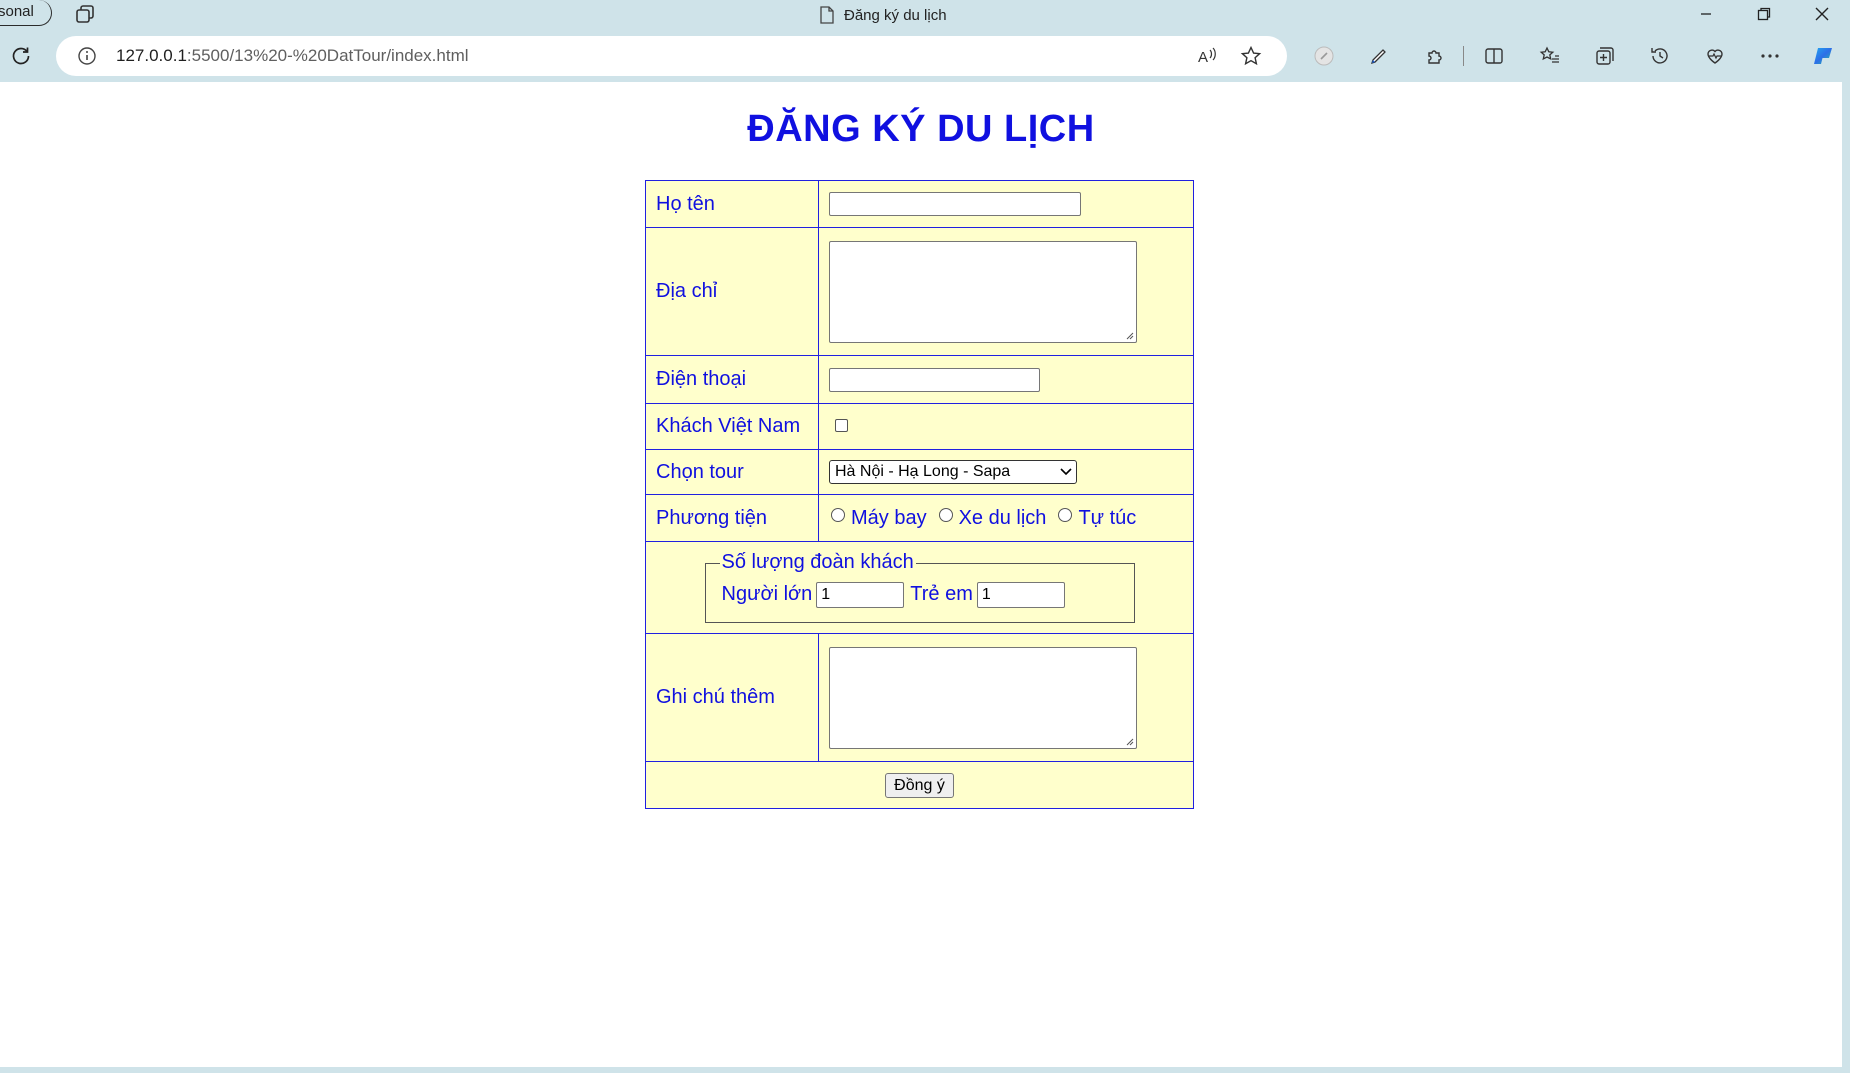  I want to click on notes-cell, so click(1006, 697).